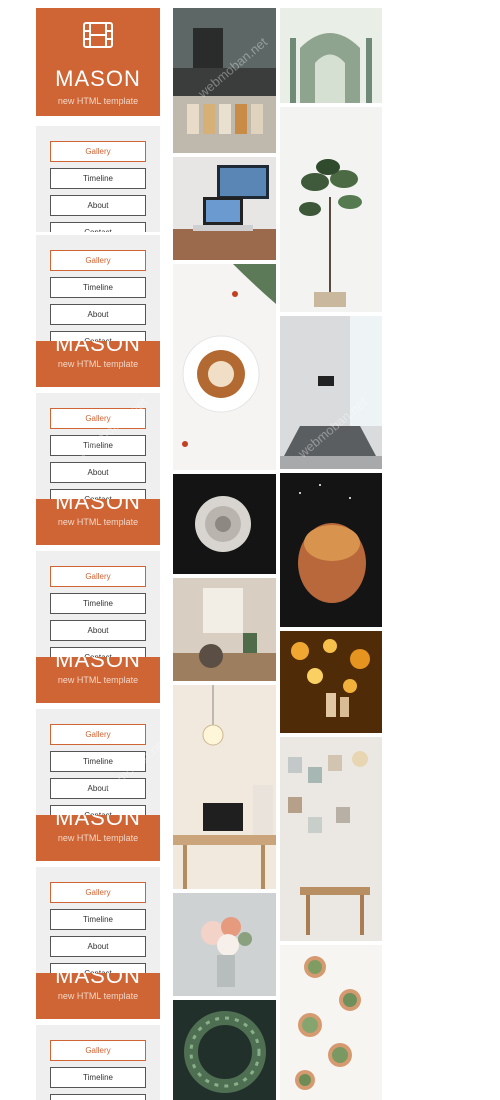 The height and width of the screenshot is (1100, 500). What do you see at coordinates (331, 392) in the screenshot?
I see `conference-room-image` at bounding box center [331, 392].